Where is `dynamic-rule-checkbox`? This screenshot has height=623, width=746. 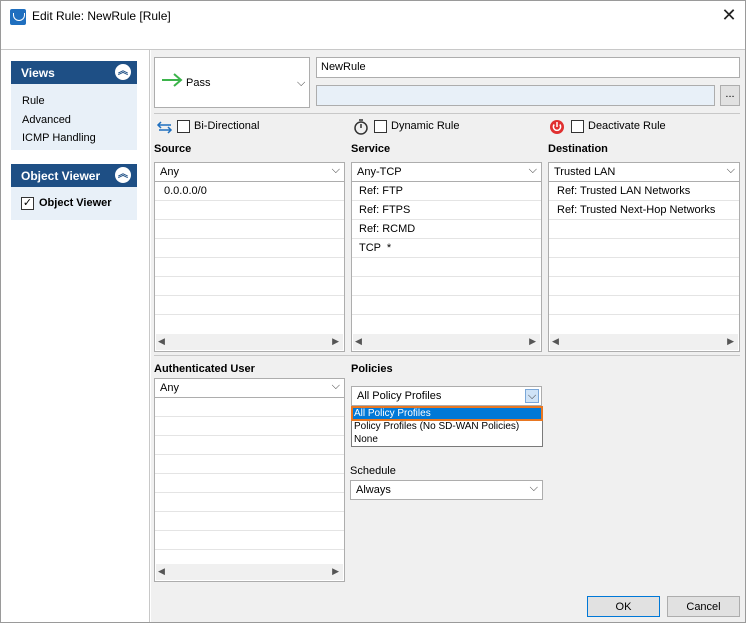
dynamic-rule-checkbox is located at coordinates (380, 126).